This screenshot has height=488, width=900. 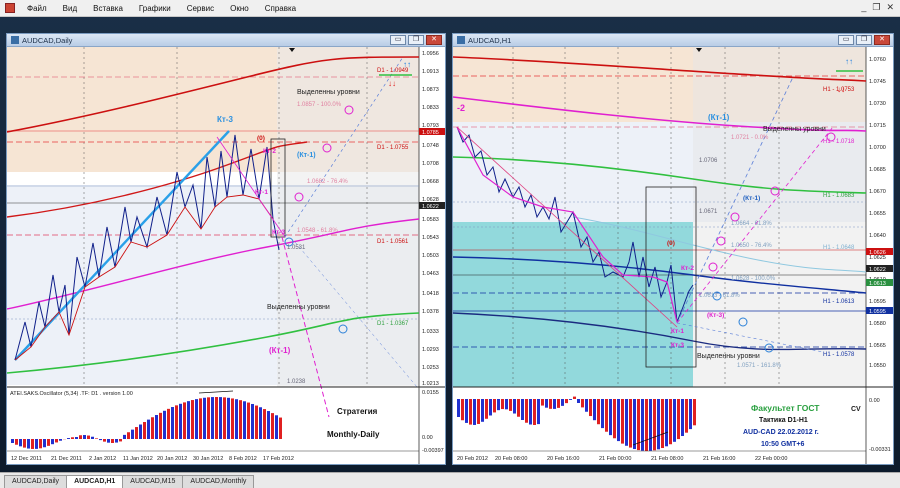 What do you see at coordinates (427, 438) in the screenshot?
I see `osc-tick: 0.00` at bounding box center [427, 438].